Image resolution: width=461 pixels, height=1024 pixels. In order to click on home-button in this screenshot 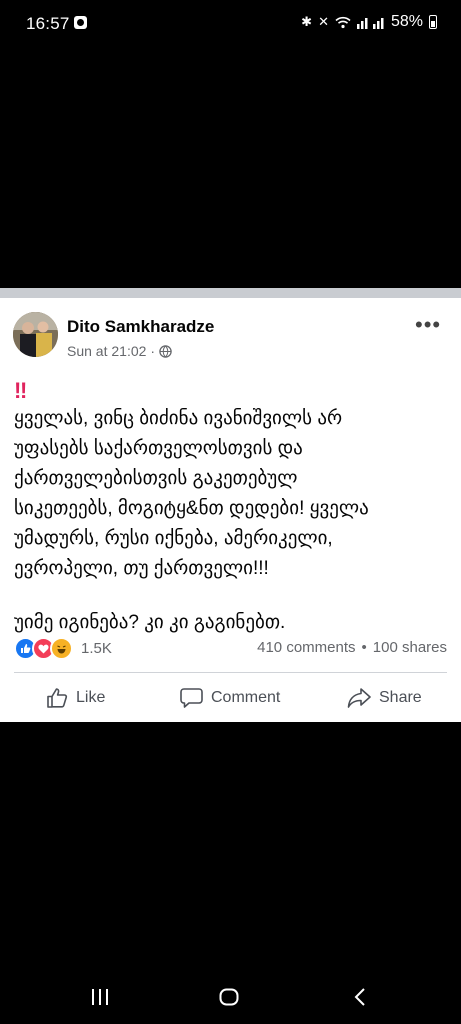, I will do `click(229, 997)`.